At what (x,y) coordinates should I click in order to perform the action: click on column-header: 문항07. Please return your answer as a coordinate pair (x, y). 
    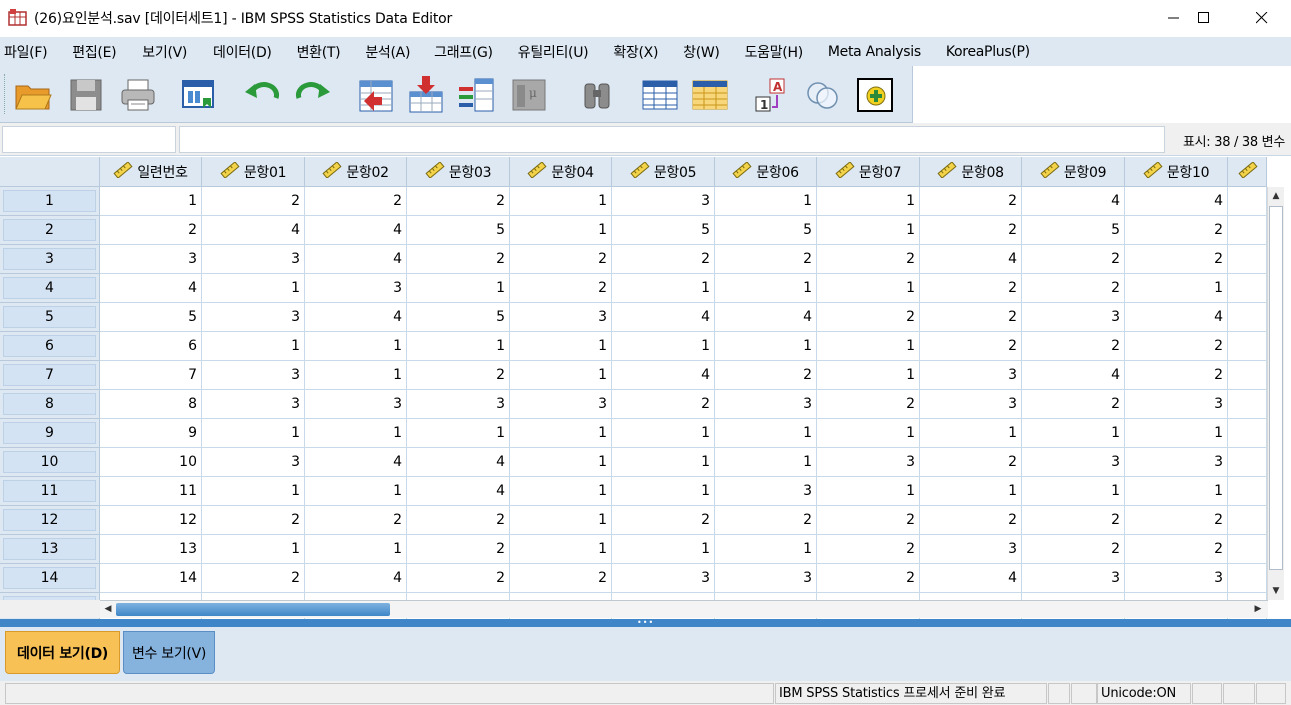
    Looking at the image, I should click on (868, 172).